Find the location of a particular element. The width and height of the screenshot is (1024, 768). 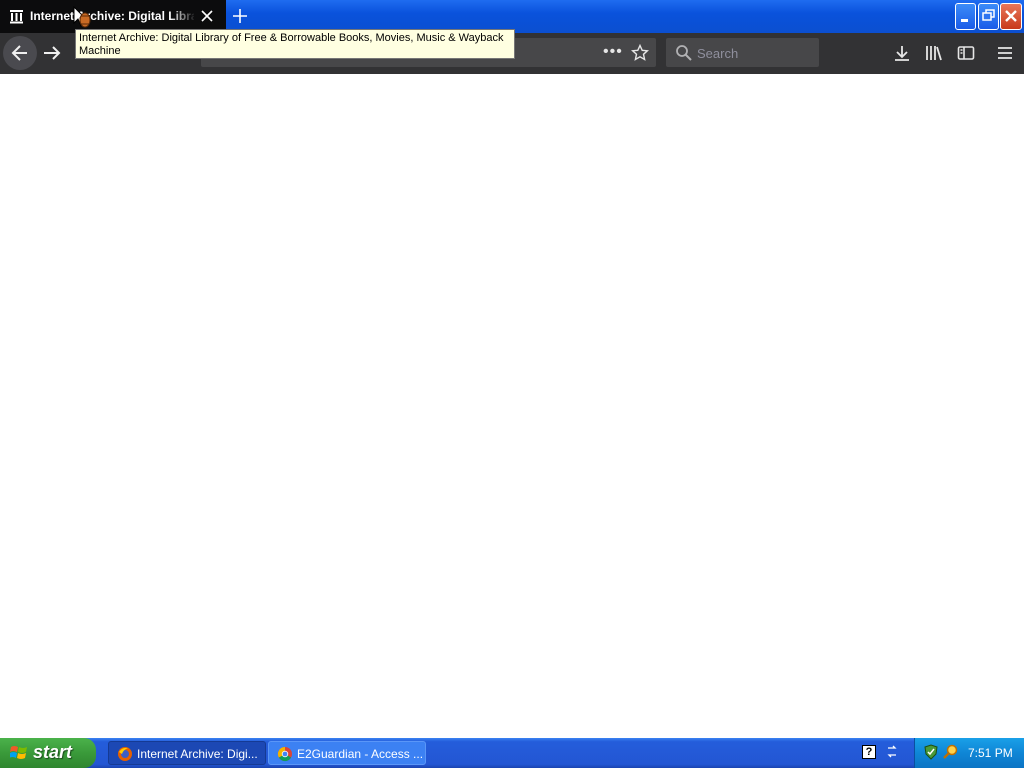

start-button: start is located at coordinates (48, 753).